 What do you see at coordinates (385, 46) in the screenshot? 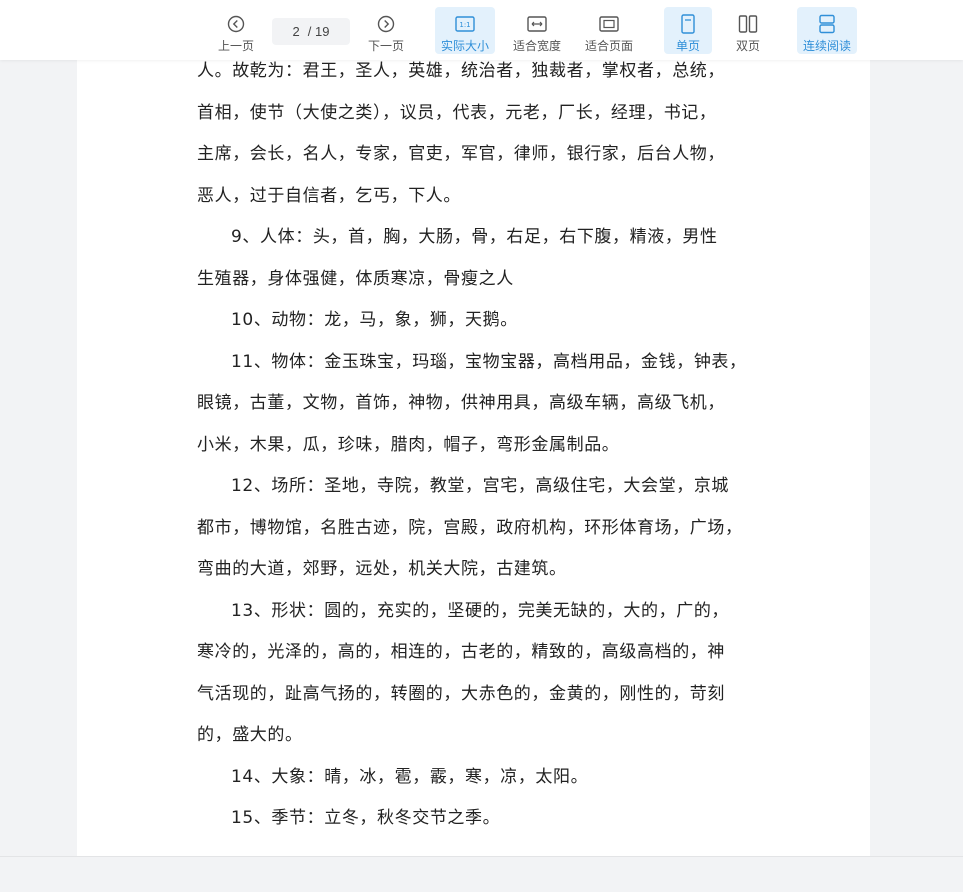
I see `next-page-label: 下一页` at bounding box center [385, 46].